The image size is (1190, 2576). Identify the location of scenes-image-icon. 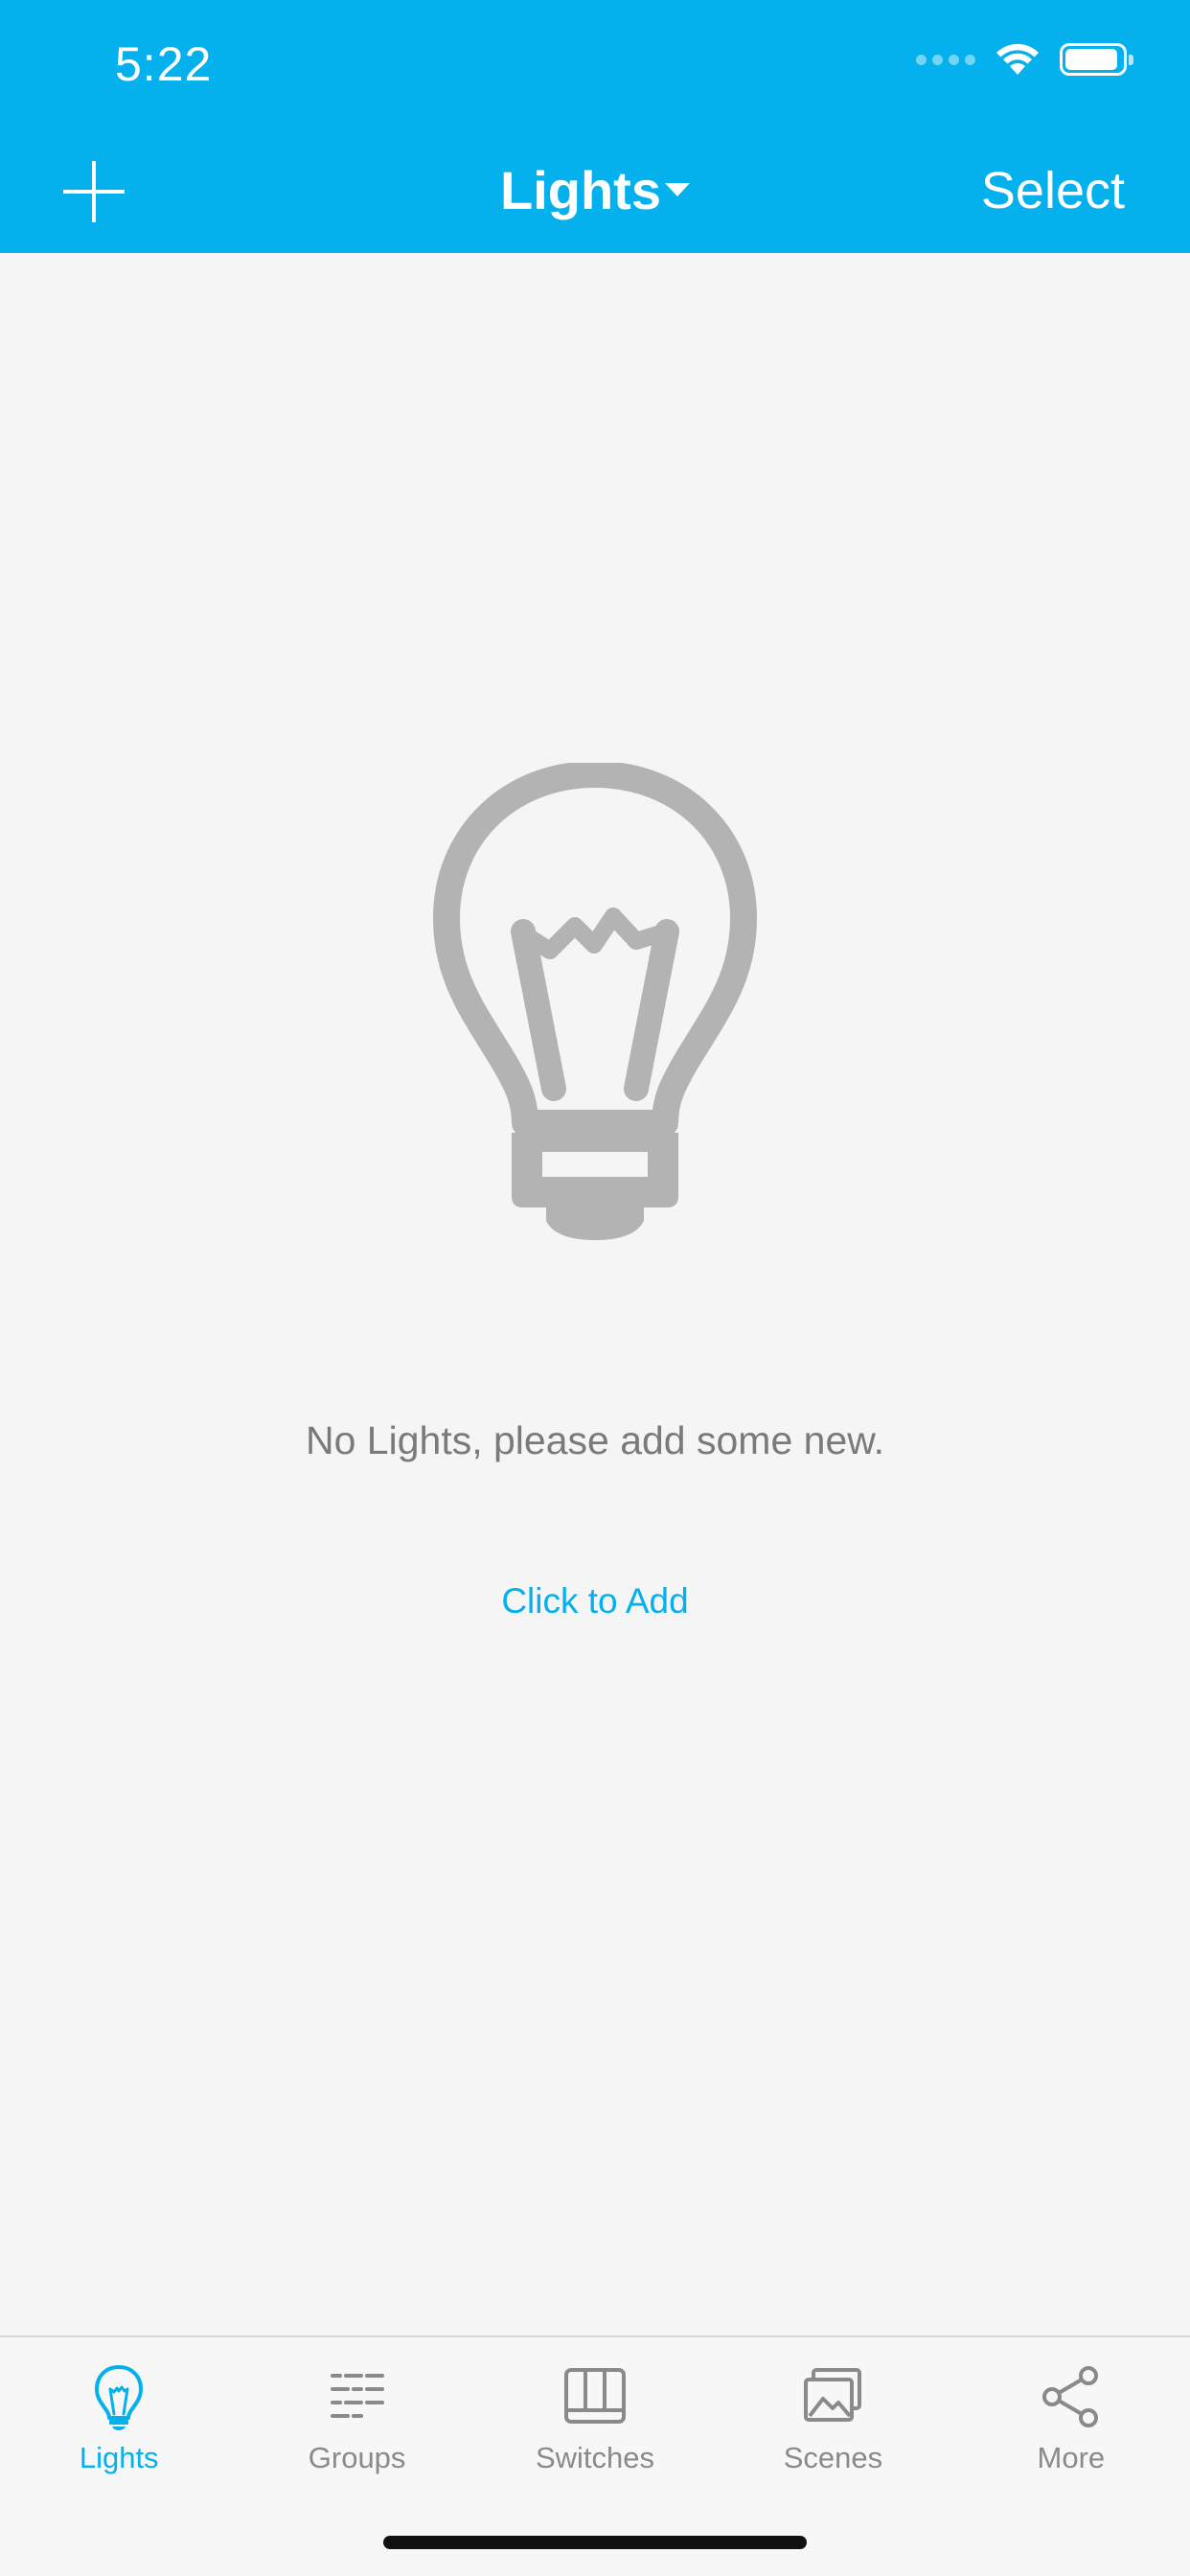
(833, 2395).